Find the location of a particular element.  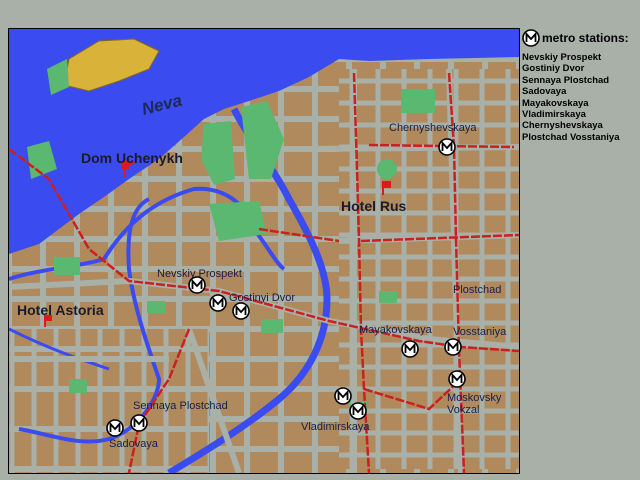

hotel-rus-park is located at coordinates (387, 169).